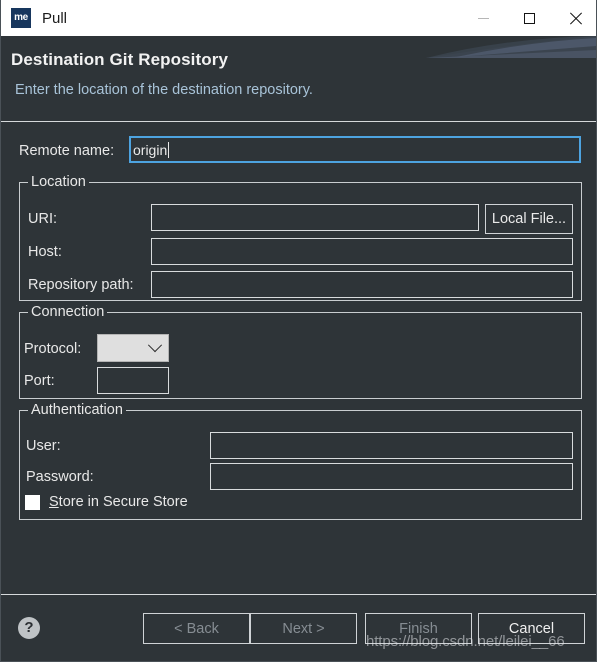 The width and height of the screenshot is (597, 662). I want to click on minimize-icon, so click(483, 18).